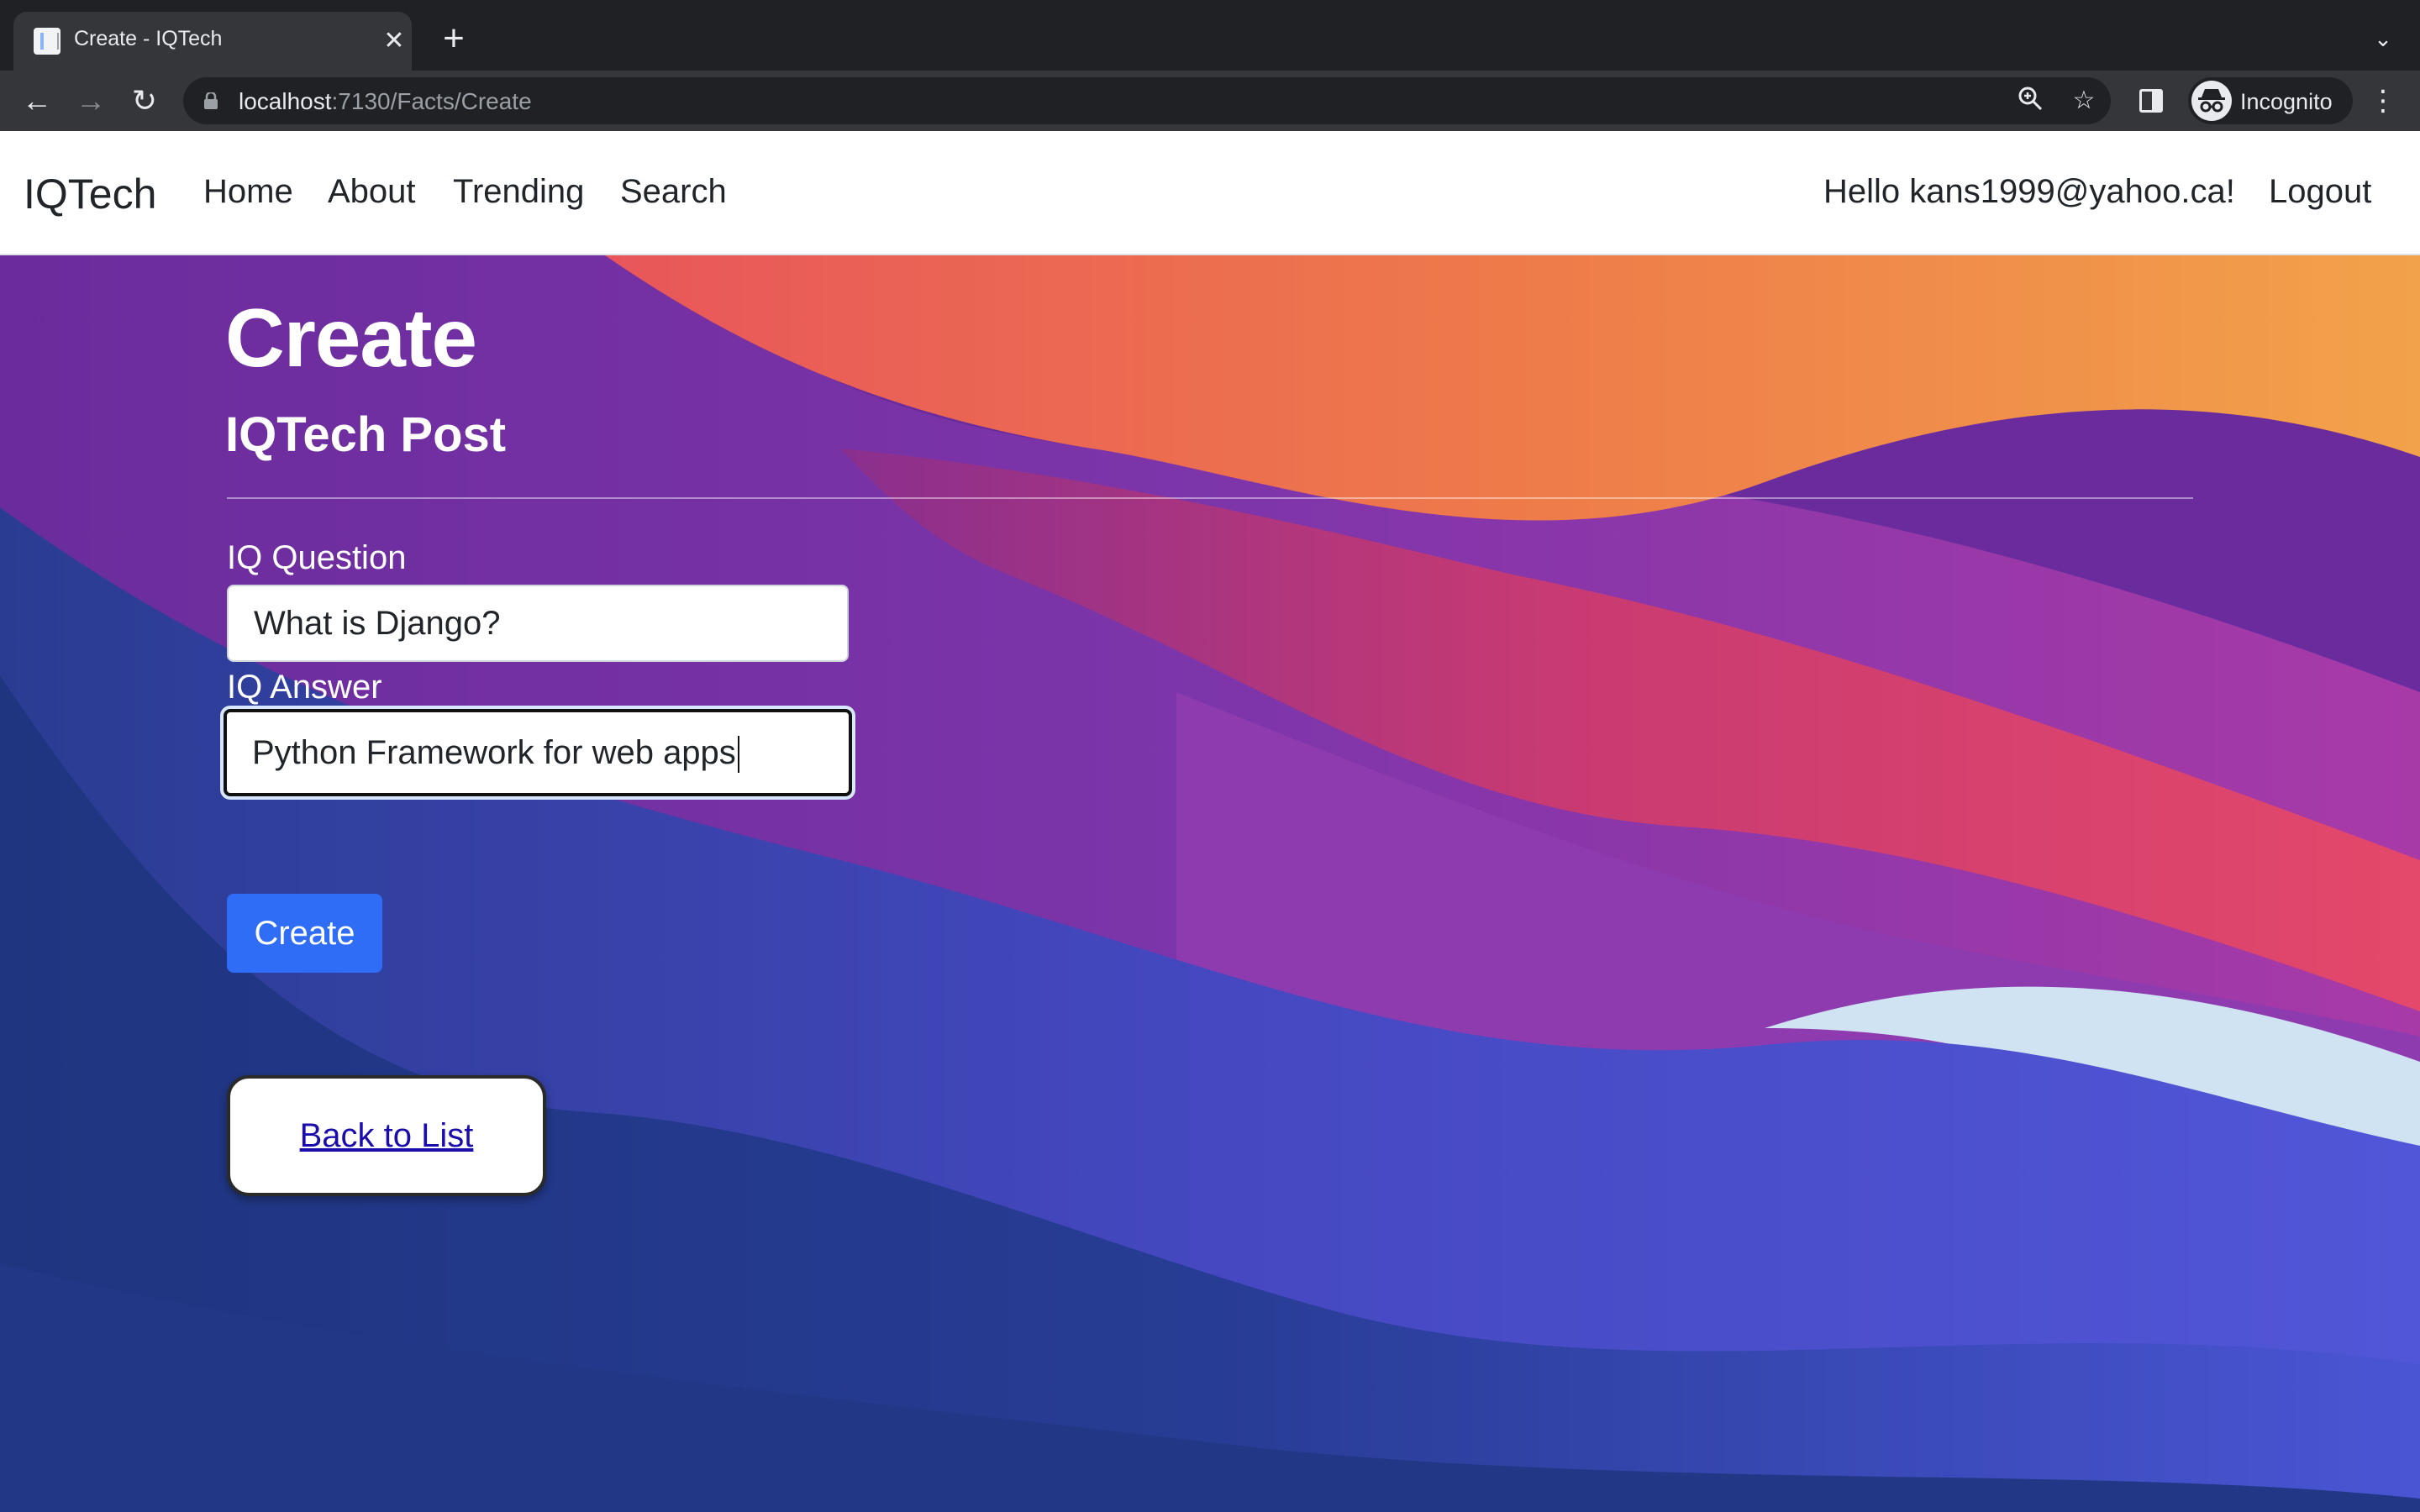 The width and height of the screenshot is (2420, 1512). I want to click on nav-link-home: Home, so click(248, 192).